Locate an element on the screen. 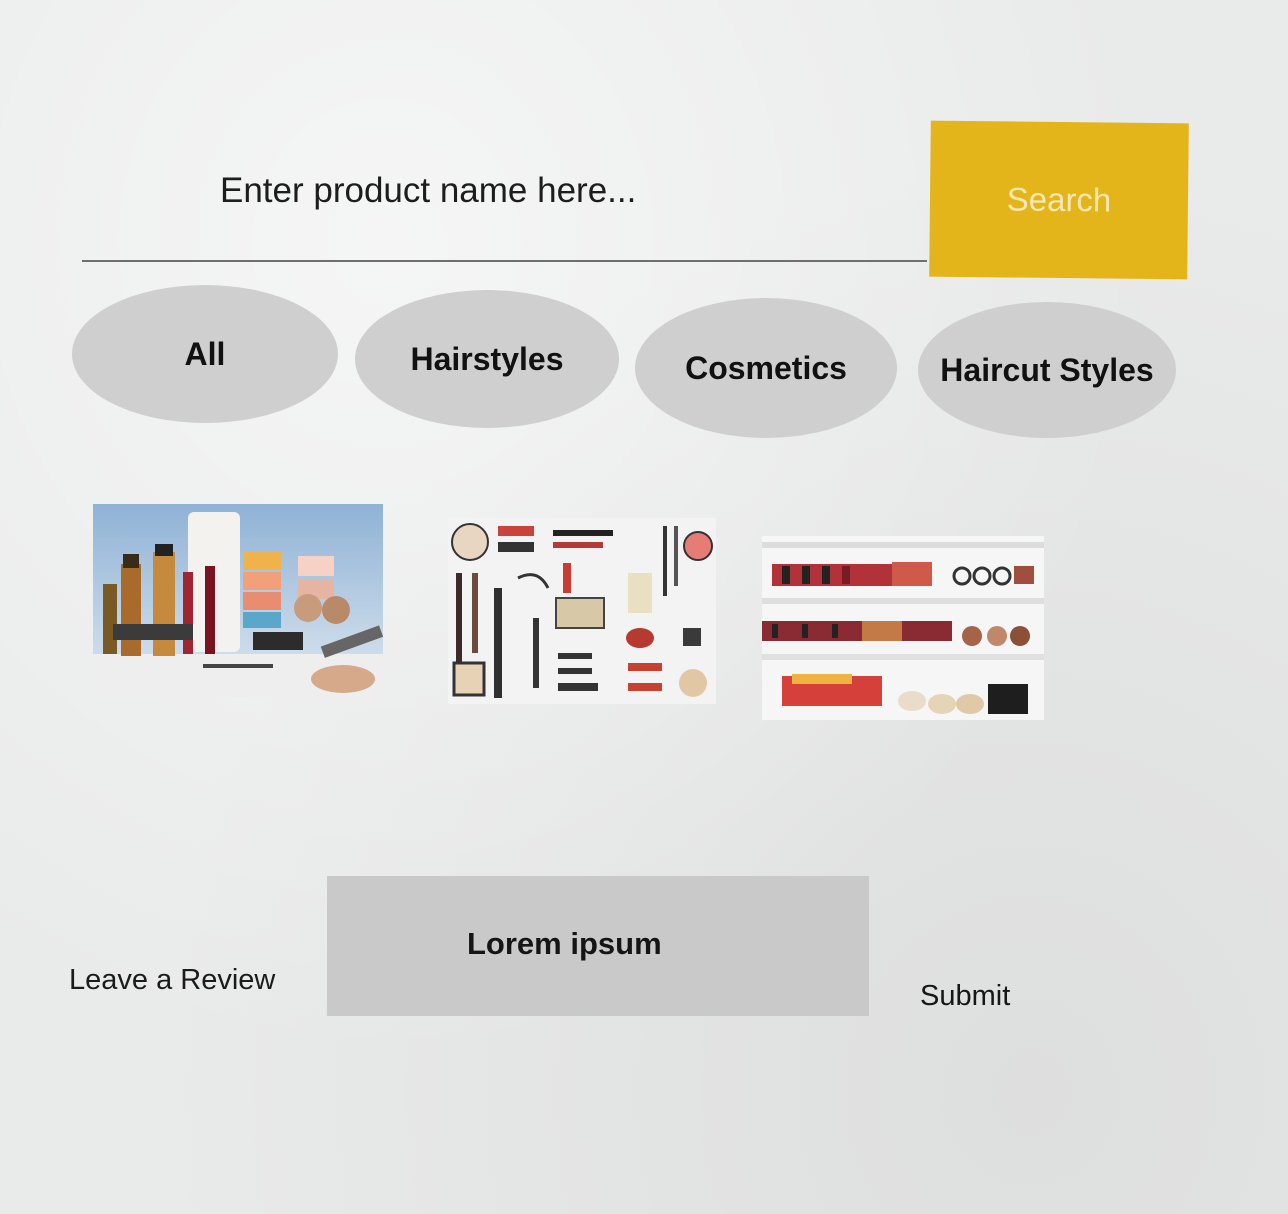 The width and height of the screenshot is (1288, 1214). category-hairstyles-button: Hairstyles is located at coordinates (487, 359).